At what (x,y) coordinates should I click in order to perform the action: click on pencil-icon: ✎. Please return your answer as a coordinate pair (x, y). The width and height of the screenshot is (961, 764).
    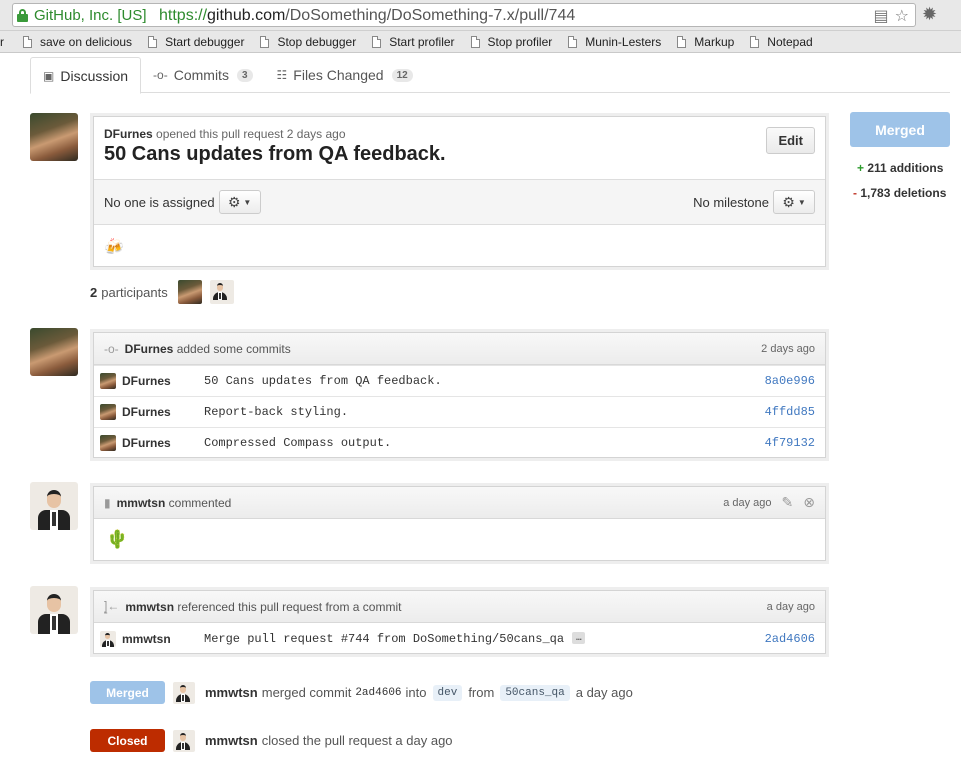
    Looking at the image, I should click on (788, 502).